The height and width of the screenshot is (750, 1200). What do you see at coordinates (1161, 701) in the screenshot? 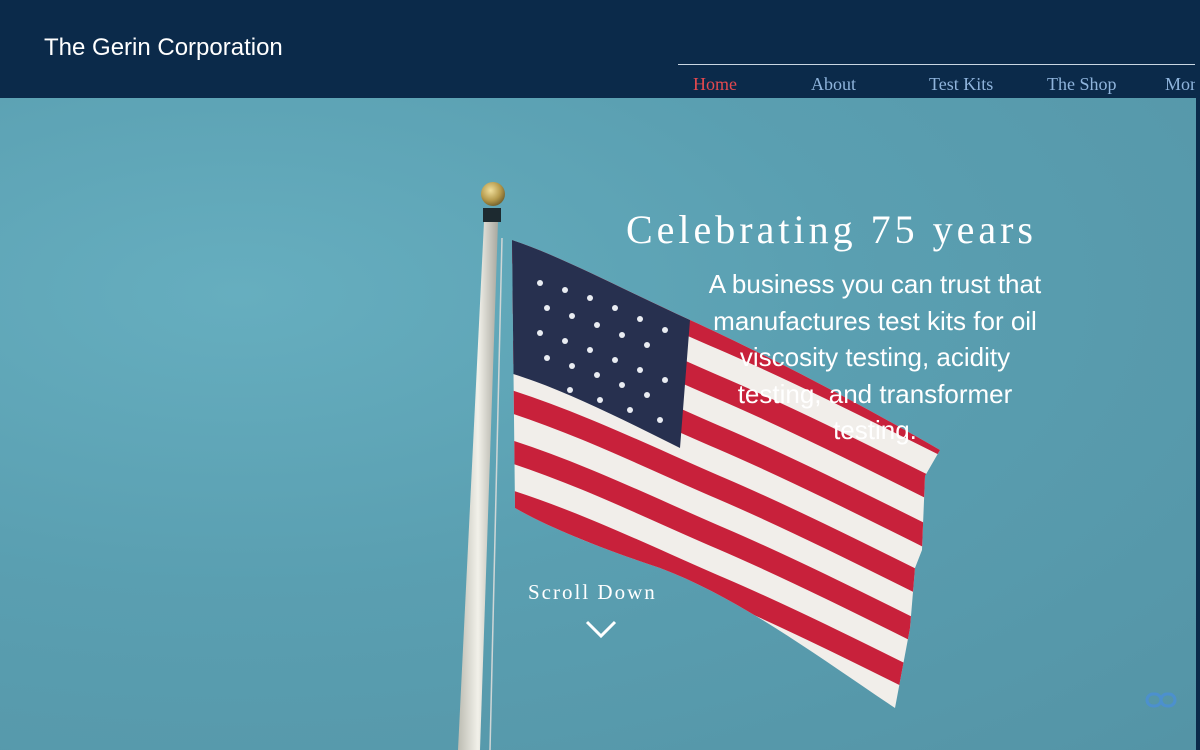
I see `link-icon` at bounding box center [1161, 701].